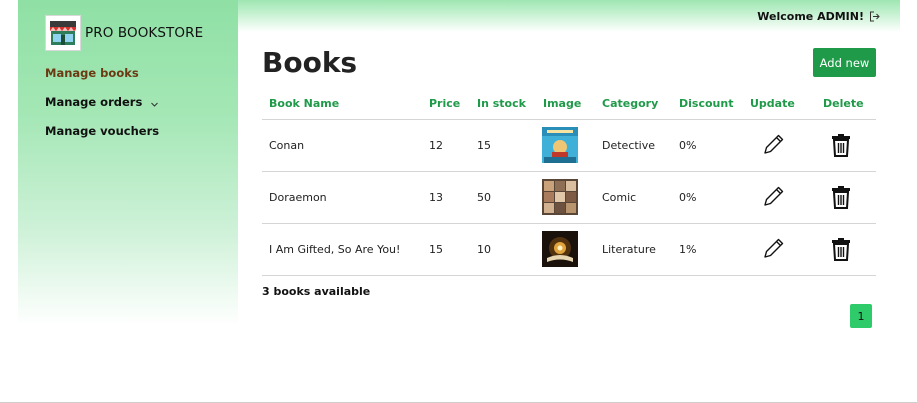  I want to click on book-stock: 50, so click(484, 197).